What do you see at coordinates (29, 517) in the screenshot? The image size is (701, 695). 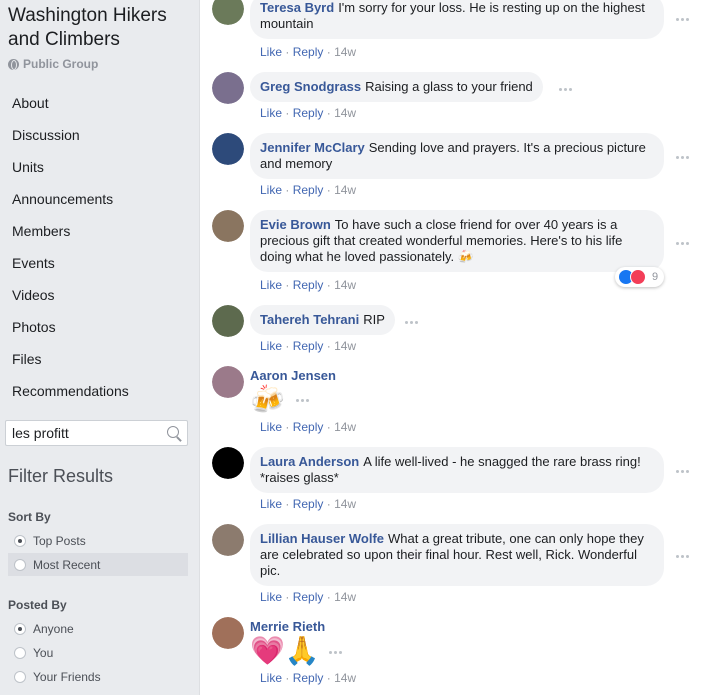 I see `sort-by-label: Sort By` at bounding box center [29, 517].